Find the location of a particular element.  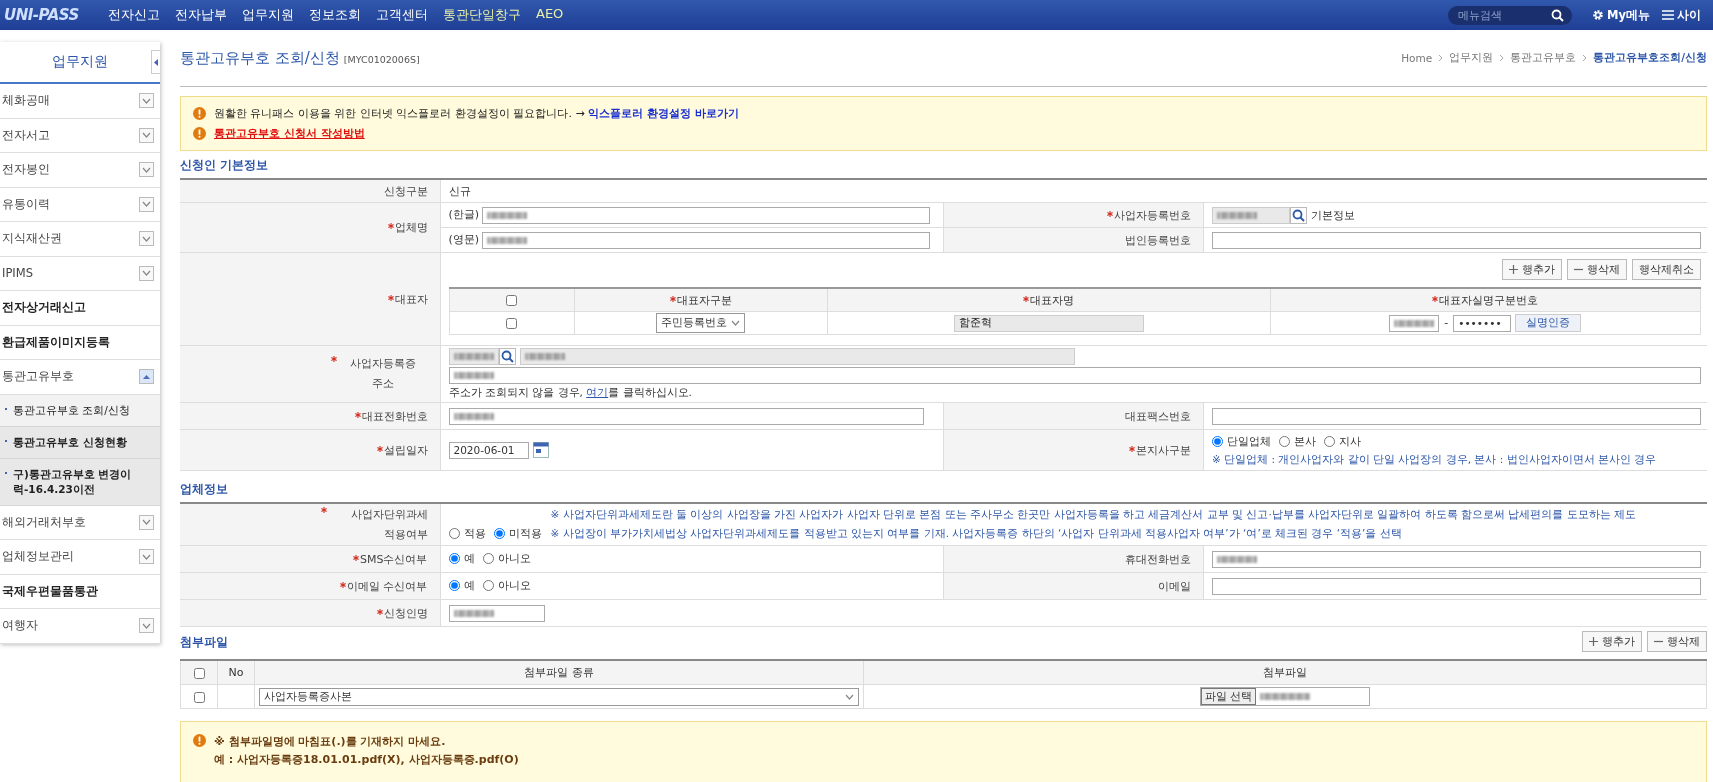

breadcrumb-link: 통관고유부호 is located at coordinates (1543, 58).